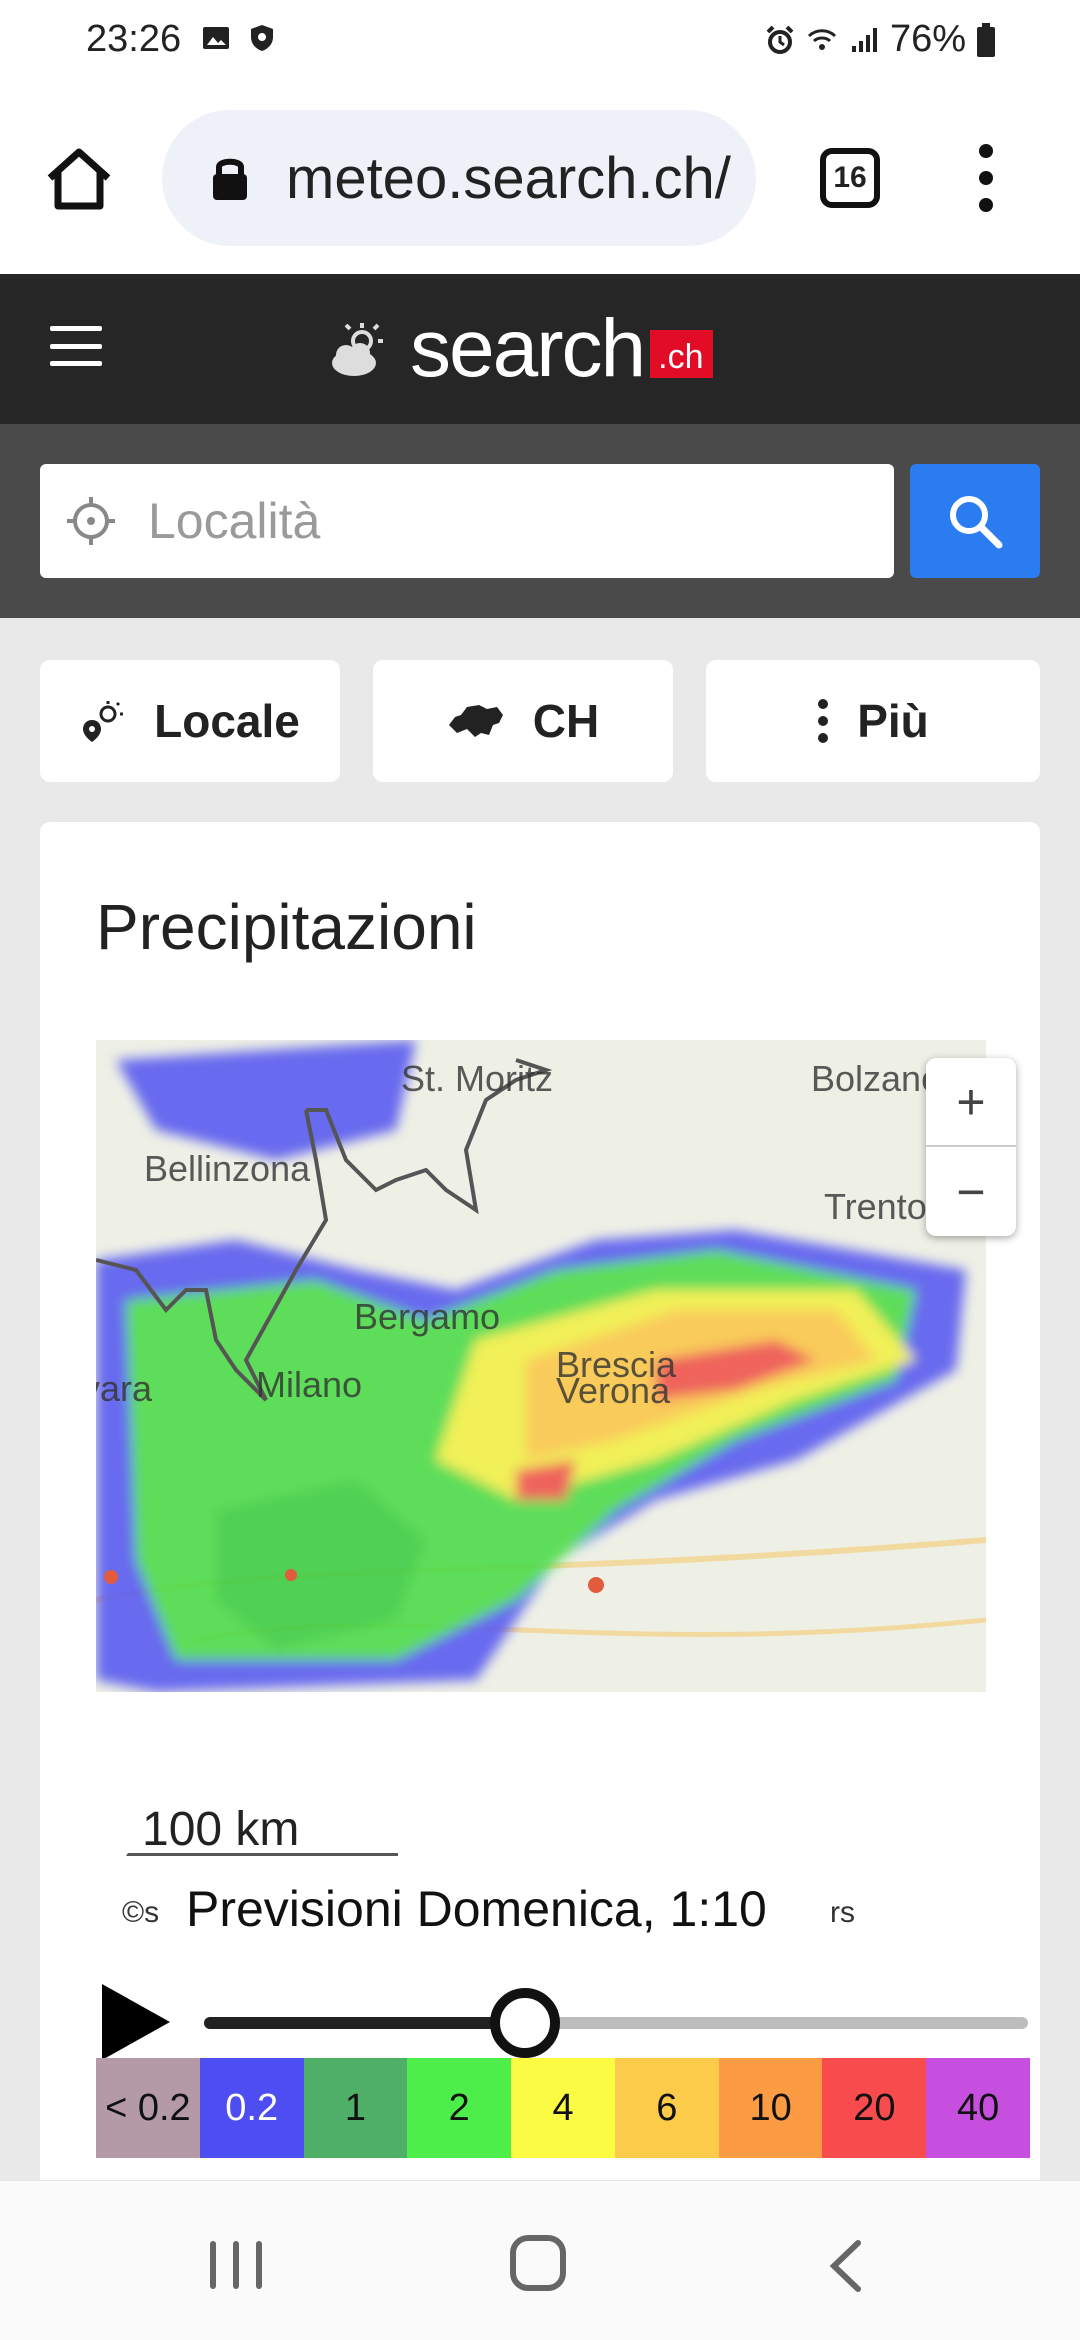 The width and height of the screenshot is (1080, 2340). I want to click on location-placeholder: Località, so click(234, 521).